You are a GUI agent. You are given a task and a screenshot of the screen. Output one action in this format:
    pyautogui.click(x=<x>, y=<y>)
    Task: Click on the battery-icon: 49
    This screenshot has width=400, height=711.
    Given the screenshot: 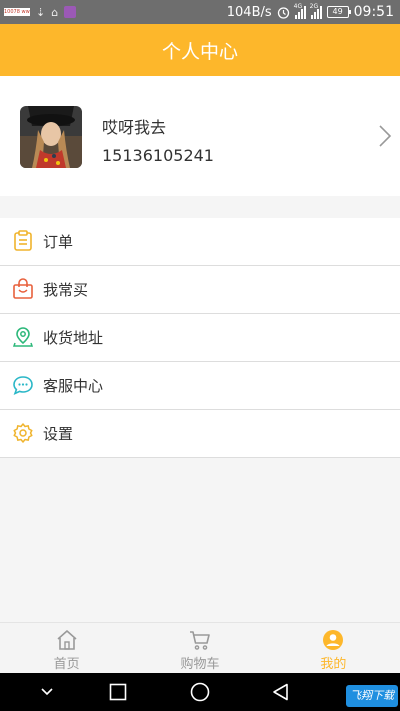 What is the action you would take?
    pyautogui.click(x=338, y=12)
    